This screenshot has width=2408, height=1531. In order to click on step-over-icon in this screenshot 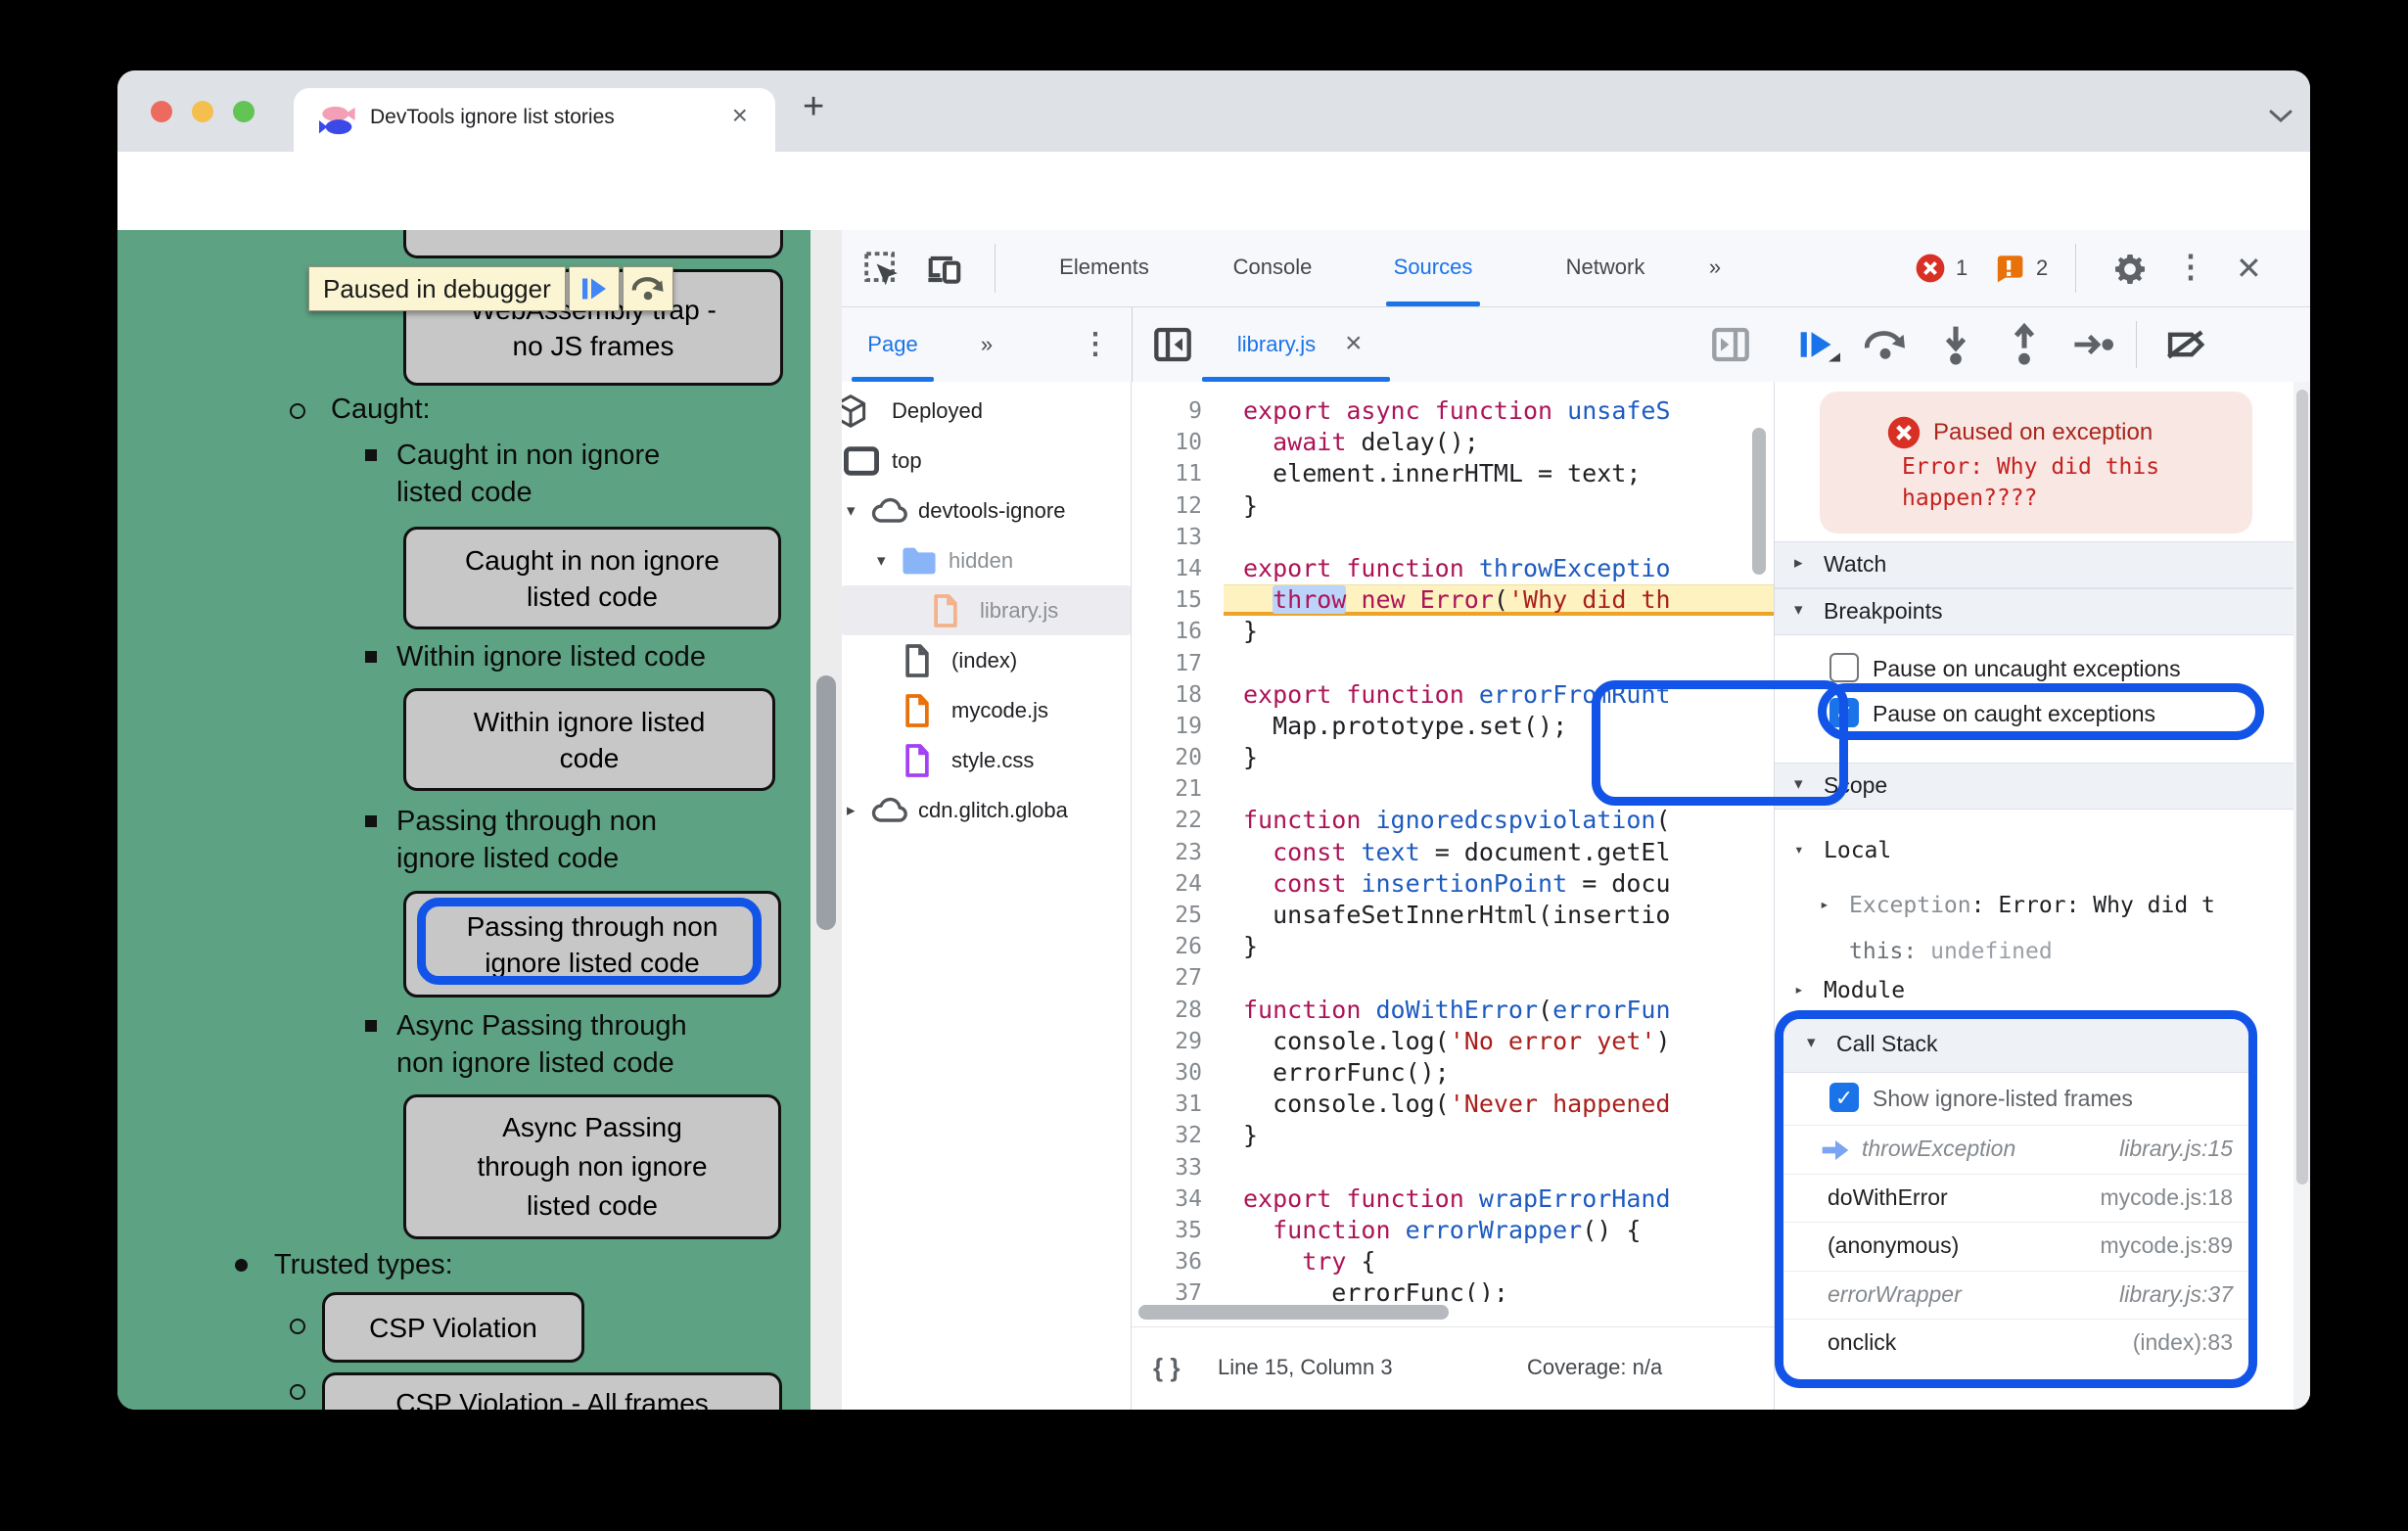, I will do `click(647, 289)`.